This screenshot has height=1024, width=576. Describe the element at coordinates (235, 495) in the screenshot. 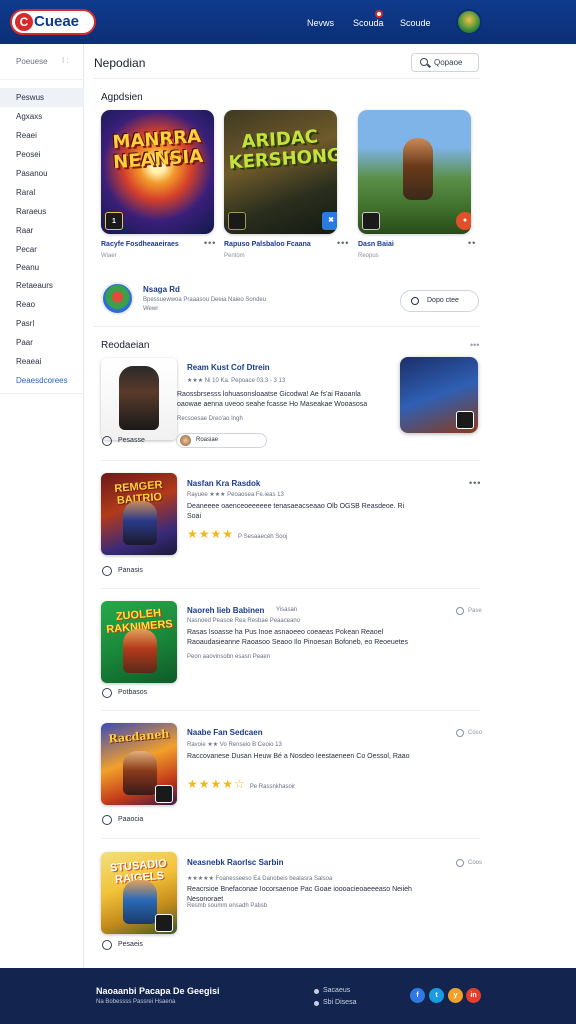

I see `row-meta: Rayuee ★★★ Peoaosea Fe.ieas 13` at that location.